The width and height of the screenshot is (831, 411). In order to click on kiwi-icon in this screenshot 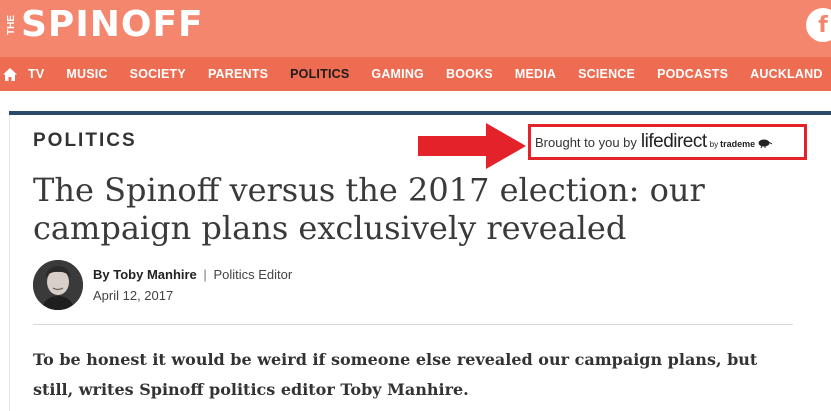, I will do `click(765, 143)`.